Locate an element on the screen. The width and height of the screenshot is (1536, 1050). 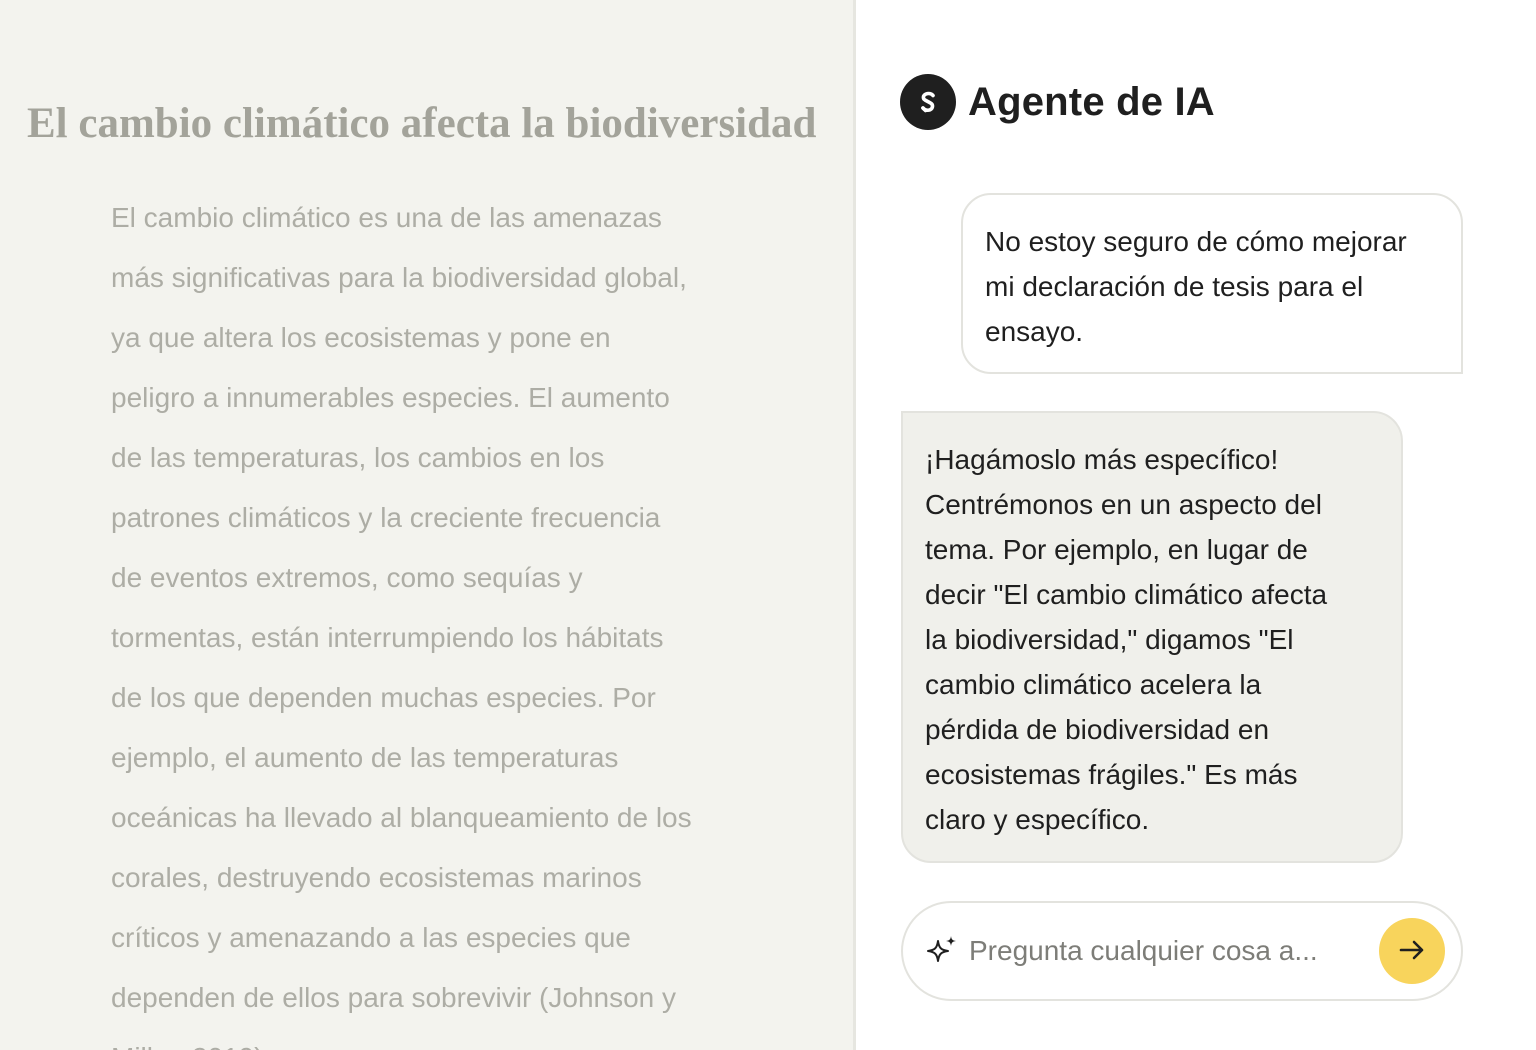
message-line: ¡Hagámoslo más específico! is located at coordinates (1102, 459).